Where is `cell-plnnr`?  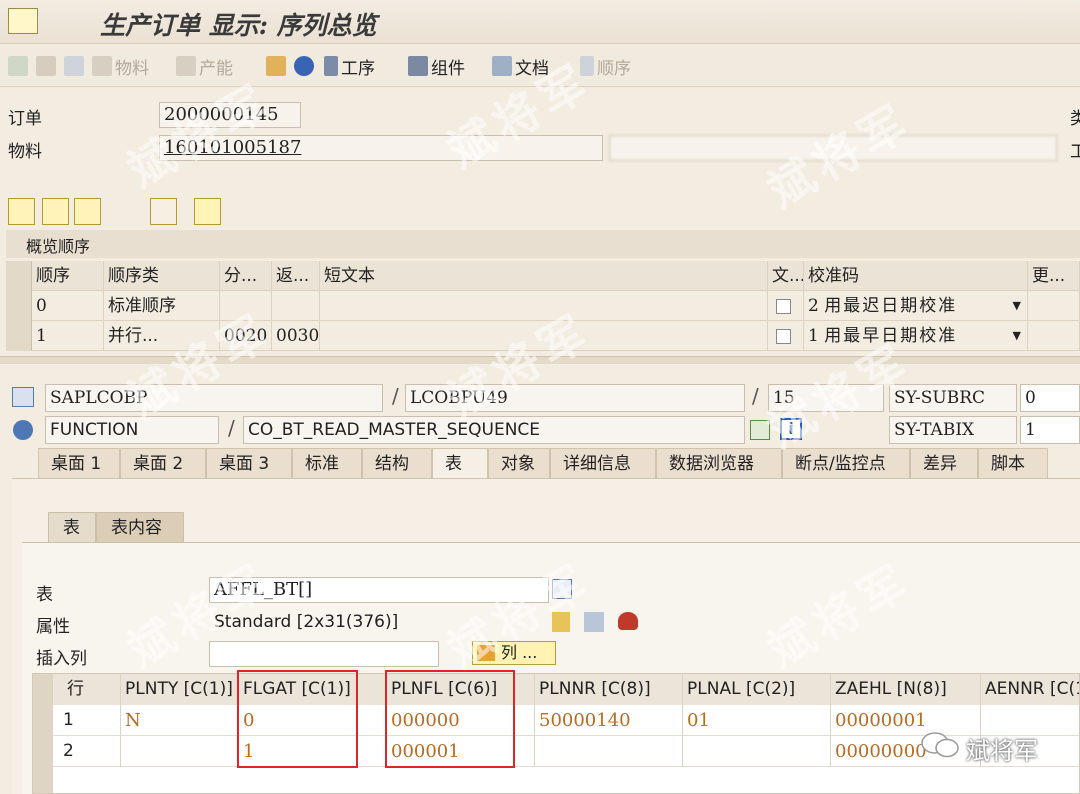 cell-plnnr is located at coordinates (609, 751).